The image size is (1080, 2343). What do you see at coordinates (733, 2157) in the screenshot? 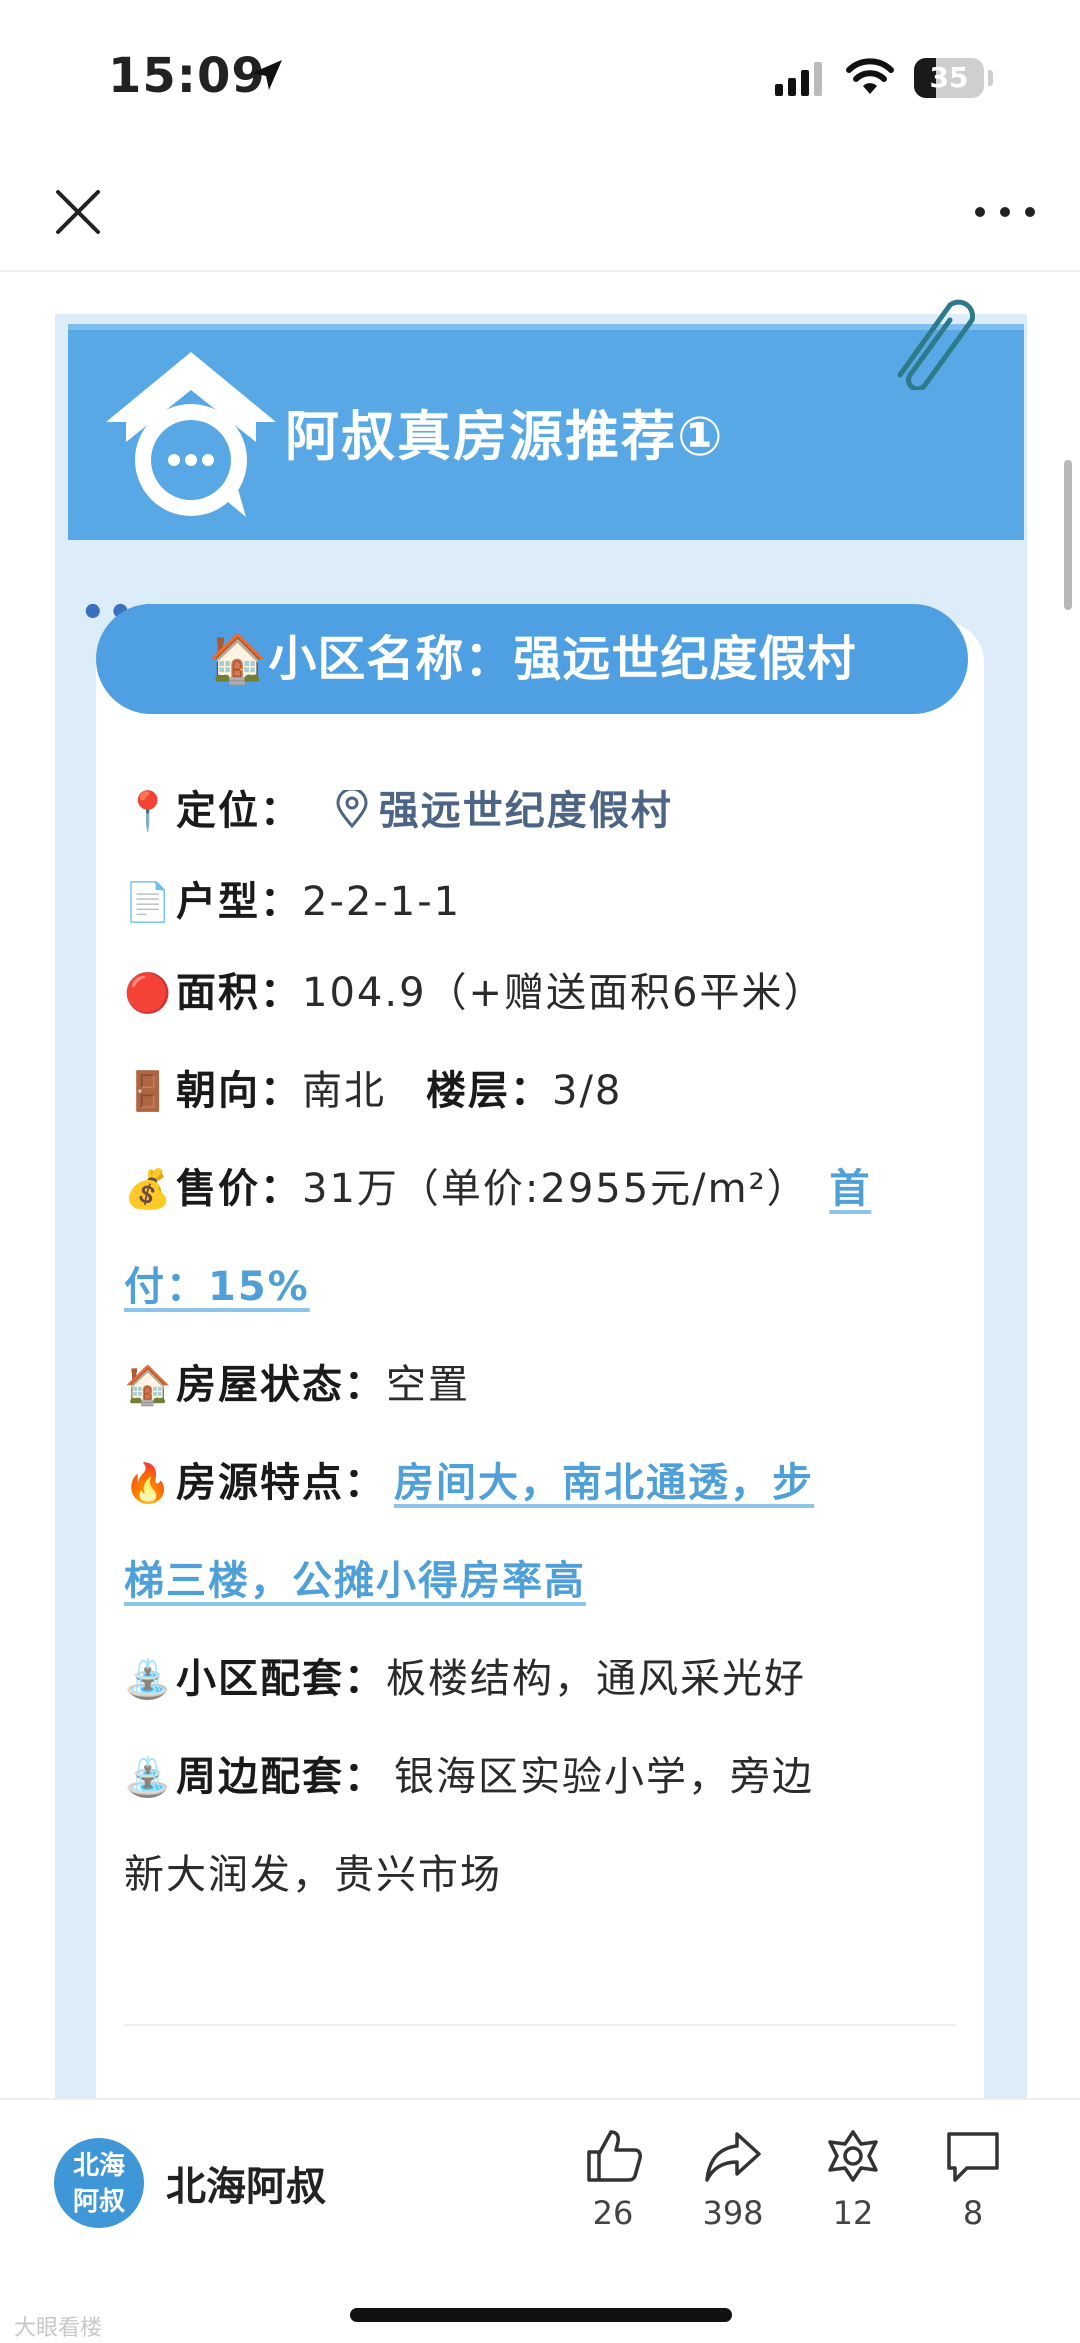
I see `share-icon` at bounding box center [733, 2157].